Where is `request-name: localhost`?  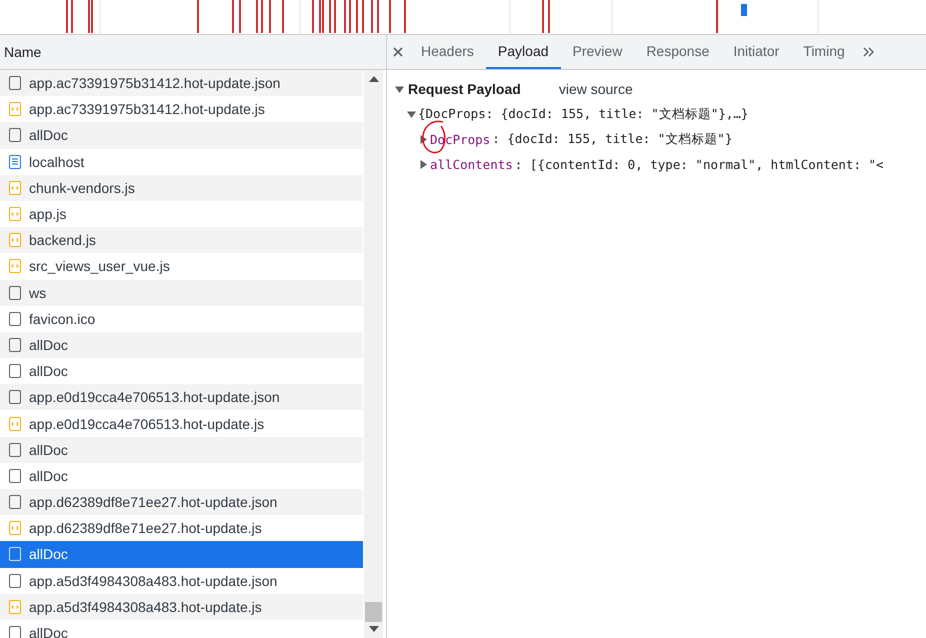
request-name: localhost is located at coordinates (56, 162).